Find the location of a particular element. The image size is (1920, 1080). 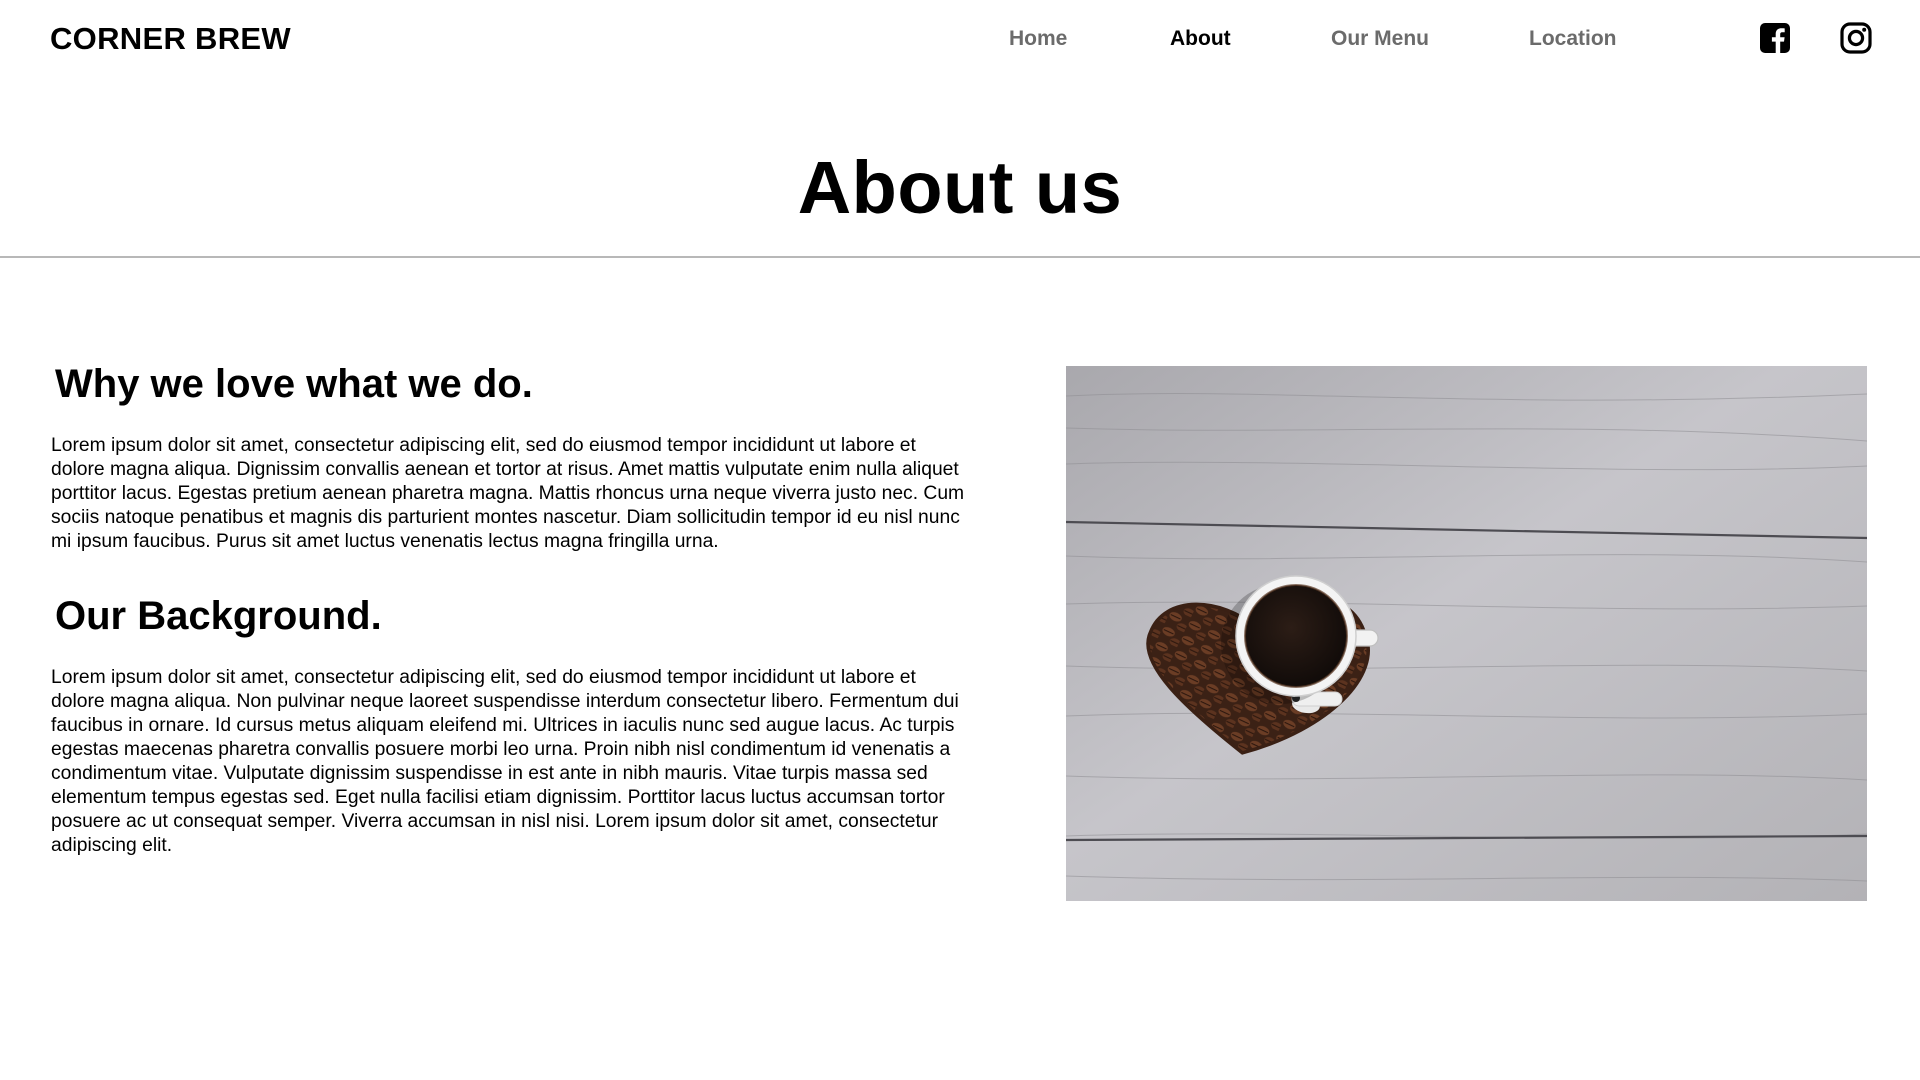

page-title: About us is located at coordinates (960, 187).